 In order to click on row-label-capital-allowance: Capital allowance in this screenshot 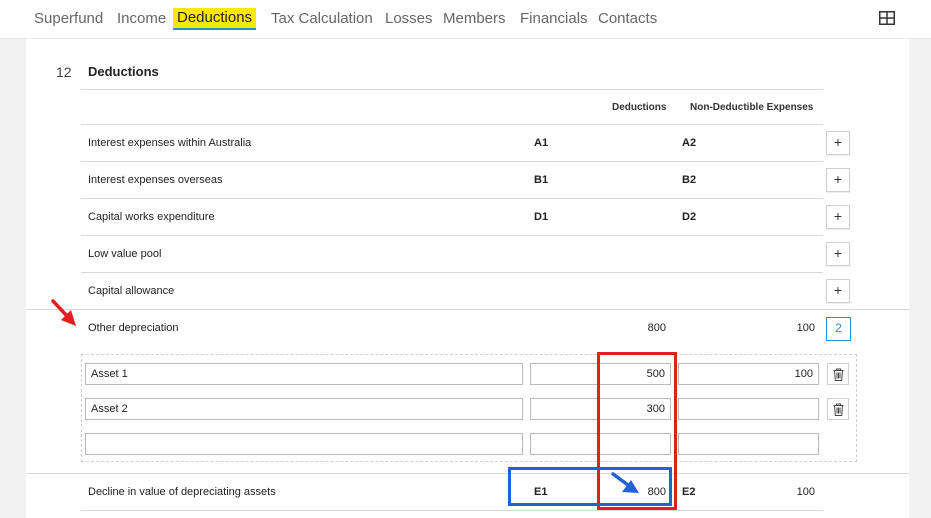, I will do `click(131, 291)`.